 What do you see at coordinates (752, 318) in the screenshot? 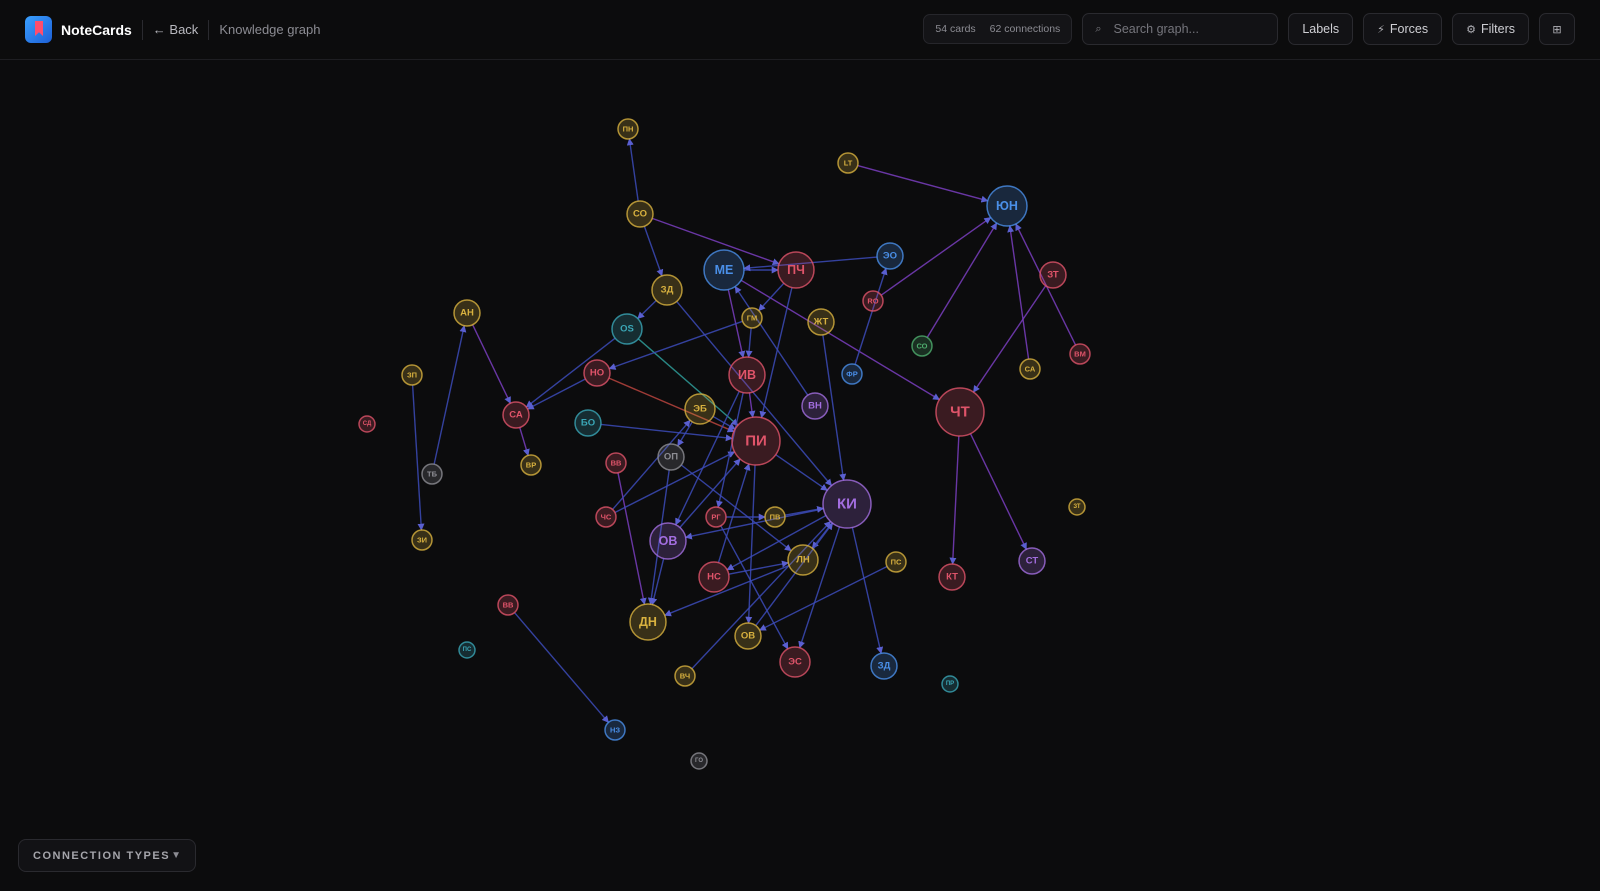
I see `graph-node-gm: ГМ` at bounding box center [752, 318].